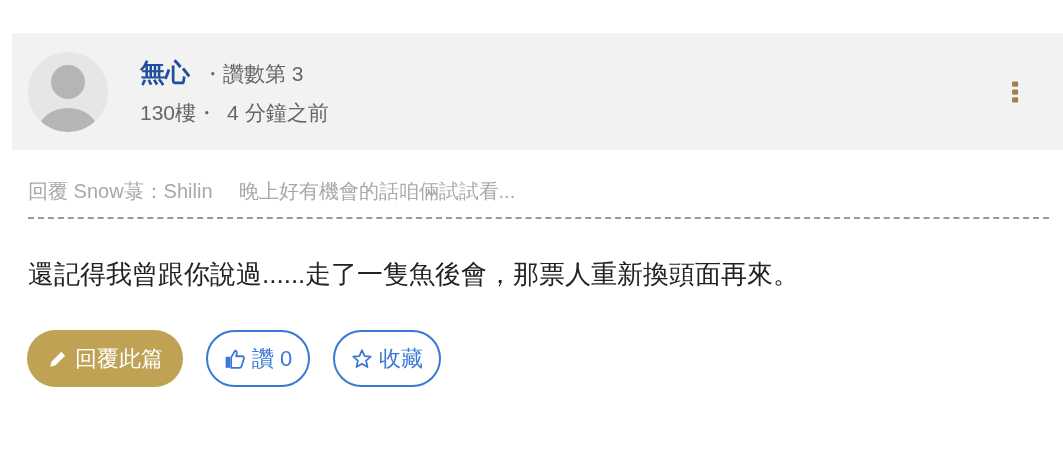  Describe the element at coordinates (179, 113) in the screenshot. I see `floor-number: 130樓・` at that location.